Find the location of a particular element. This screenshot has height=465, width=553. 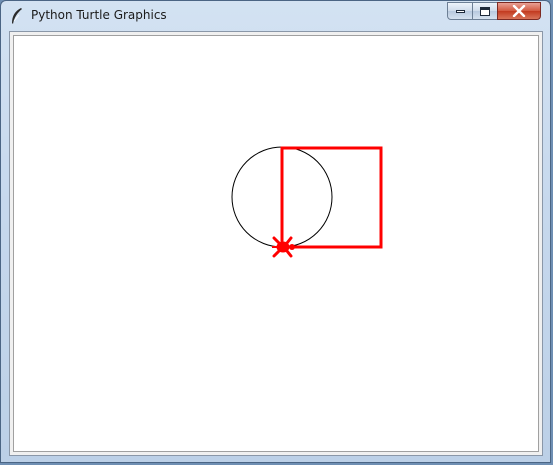

minimize-icon is located at coordinates (460, 11).